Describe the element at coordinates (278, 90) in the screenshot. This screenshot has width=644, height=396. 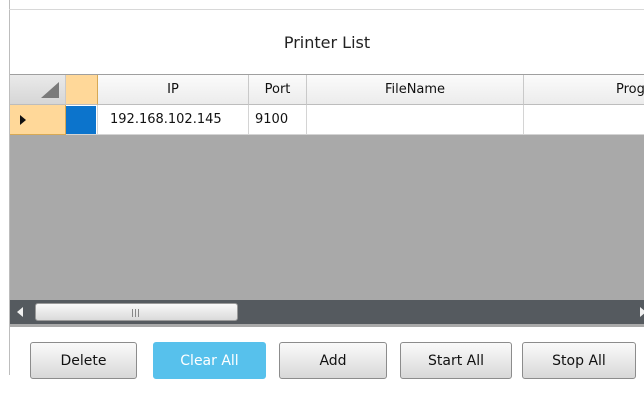
I see `column-header-port: Port` at that location.